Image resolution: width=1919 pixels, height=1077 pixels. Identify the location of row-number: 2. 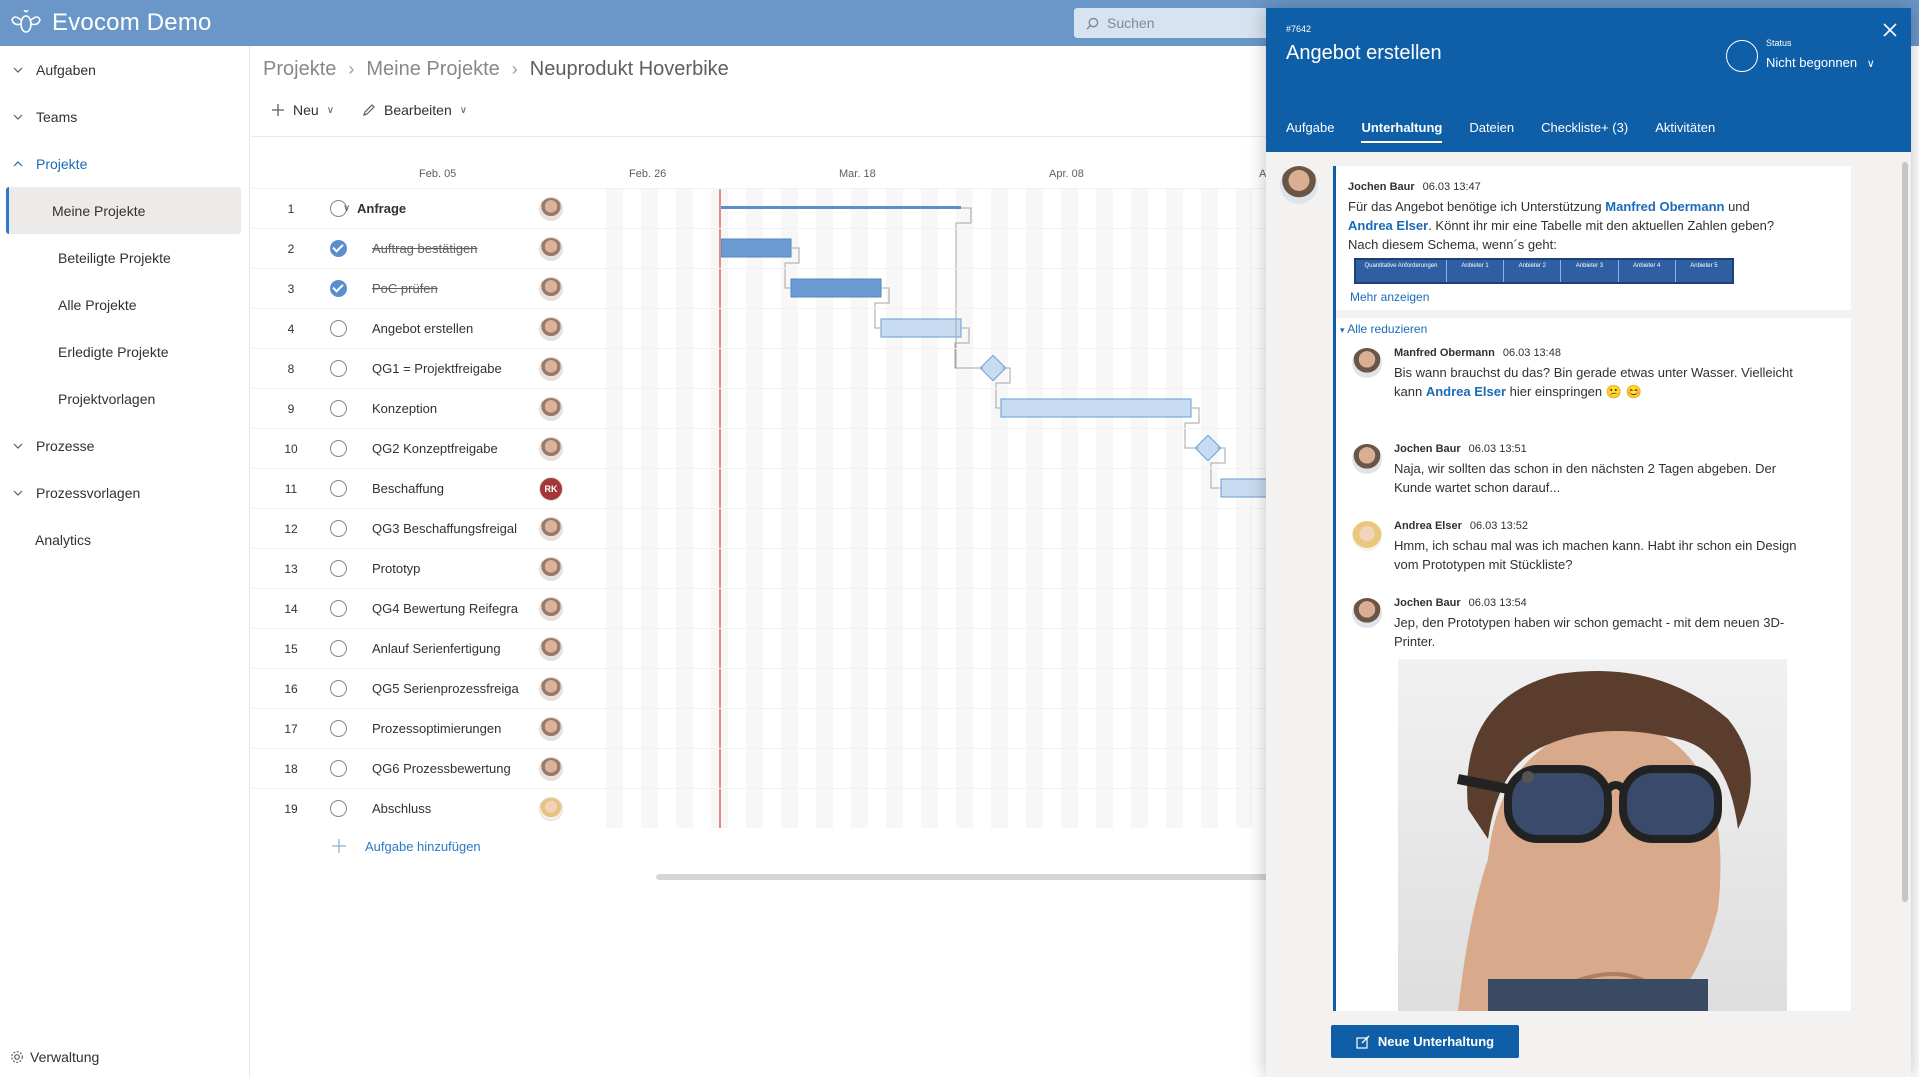
(291, 248).